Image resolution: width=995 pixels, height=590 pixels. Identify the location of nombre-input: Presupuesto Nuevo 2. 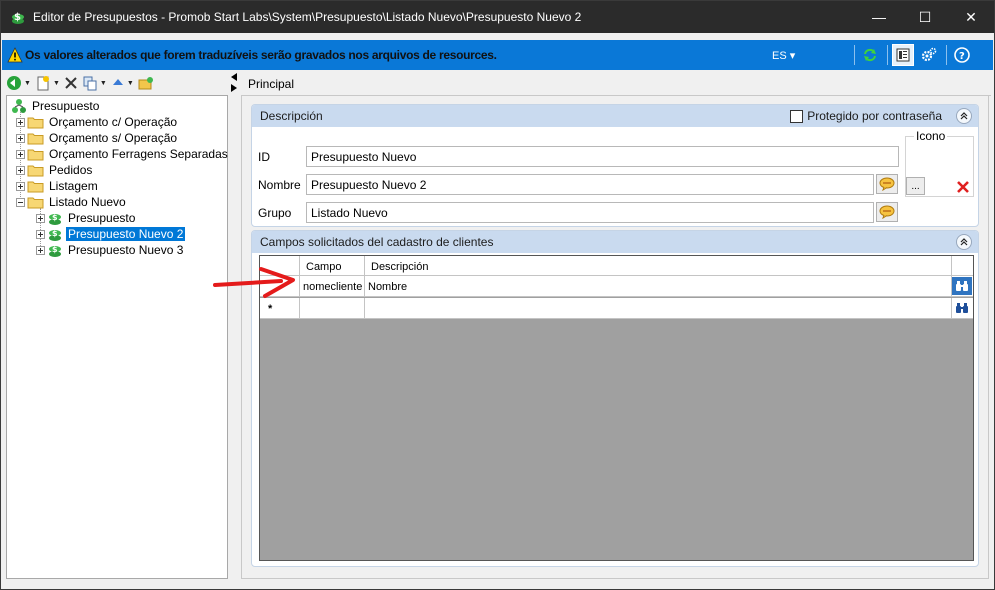
(590, 184).